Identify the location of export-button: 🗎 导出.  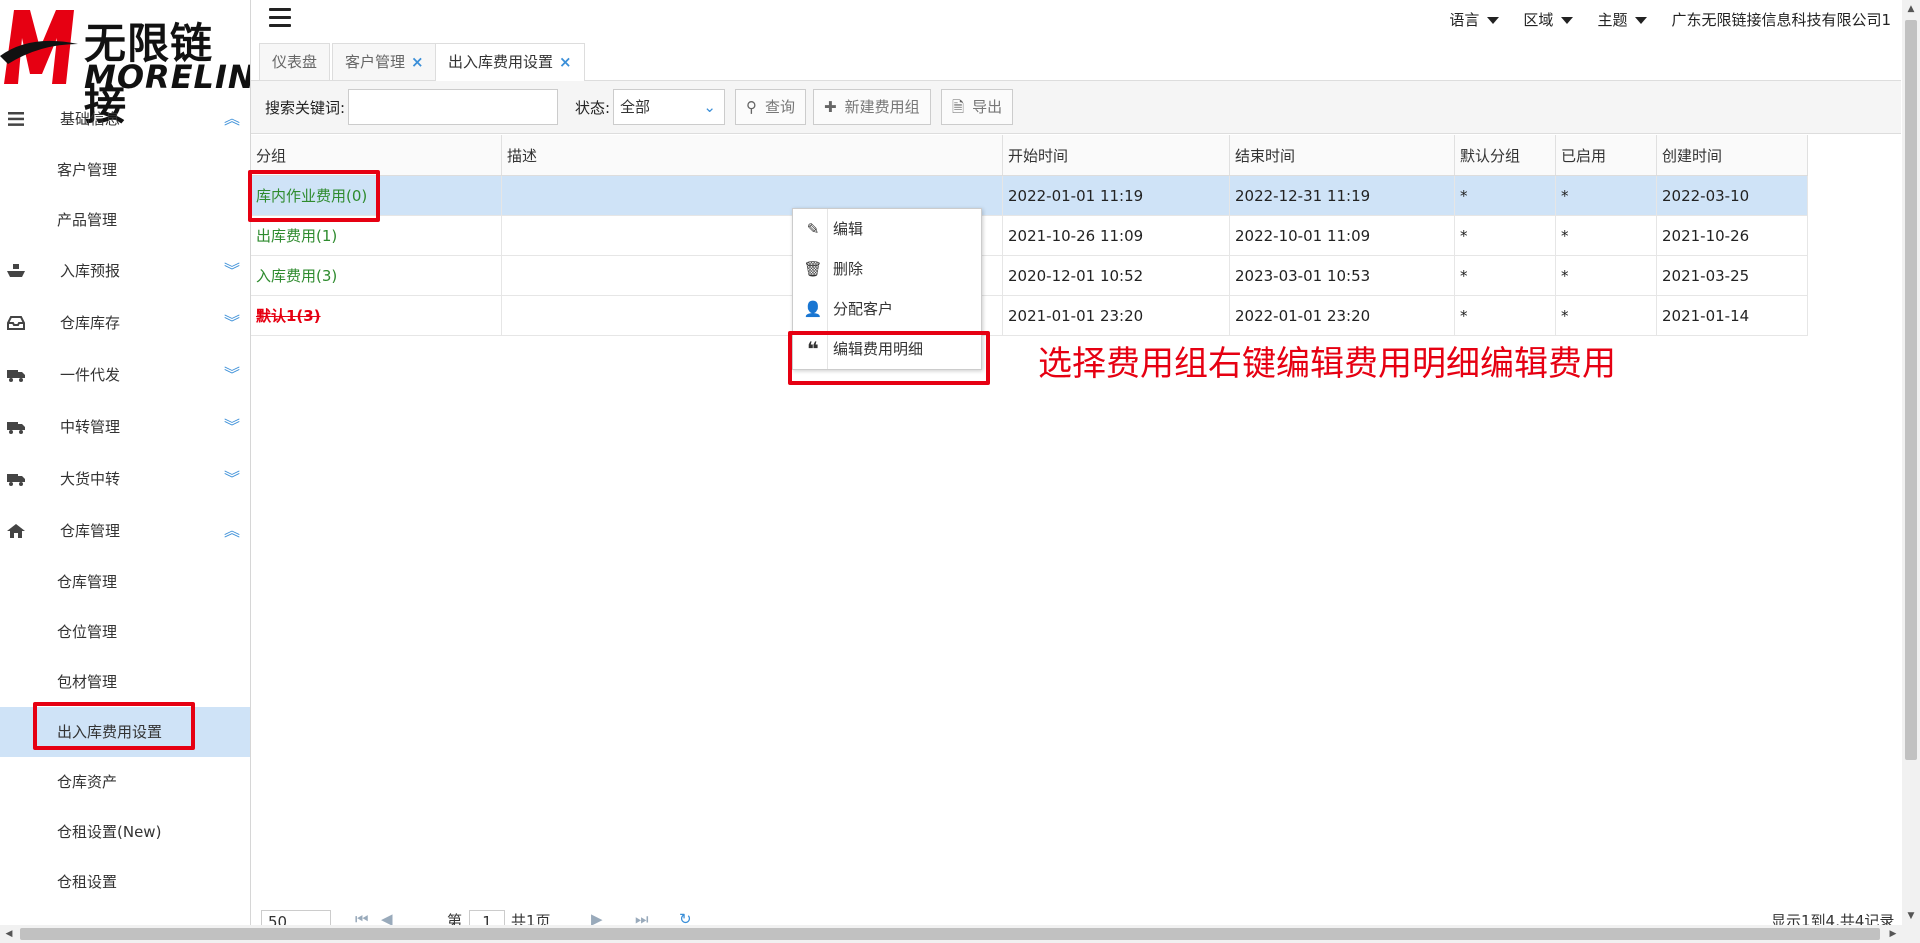
(977, 107).